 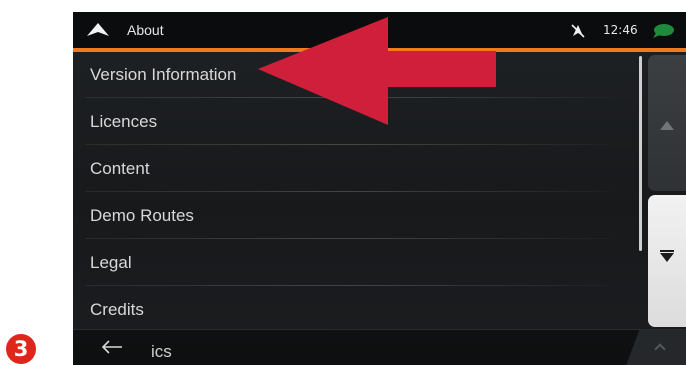 I want to click on scroll-up-button, so click(x=667, y=123).